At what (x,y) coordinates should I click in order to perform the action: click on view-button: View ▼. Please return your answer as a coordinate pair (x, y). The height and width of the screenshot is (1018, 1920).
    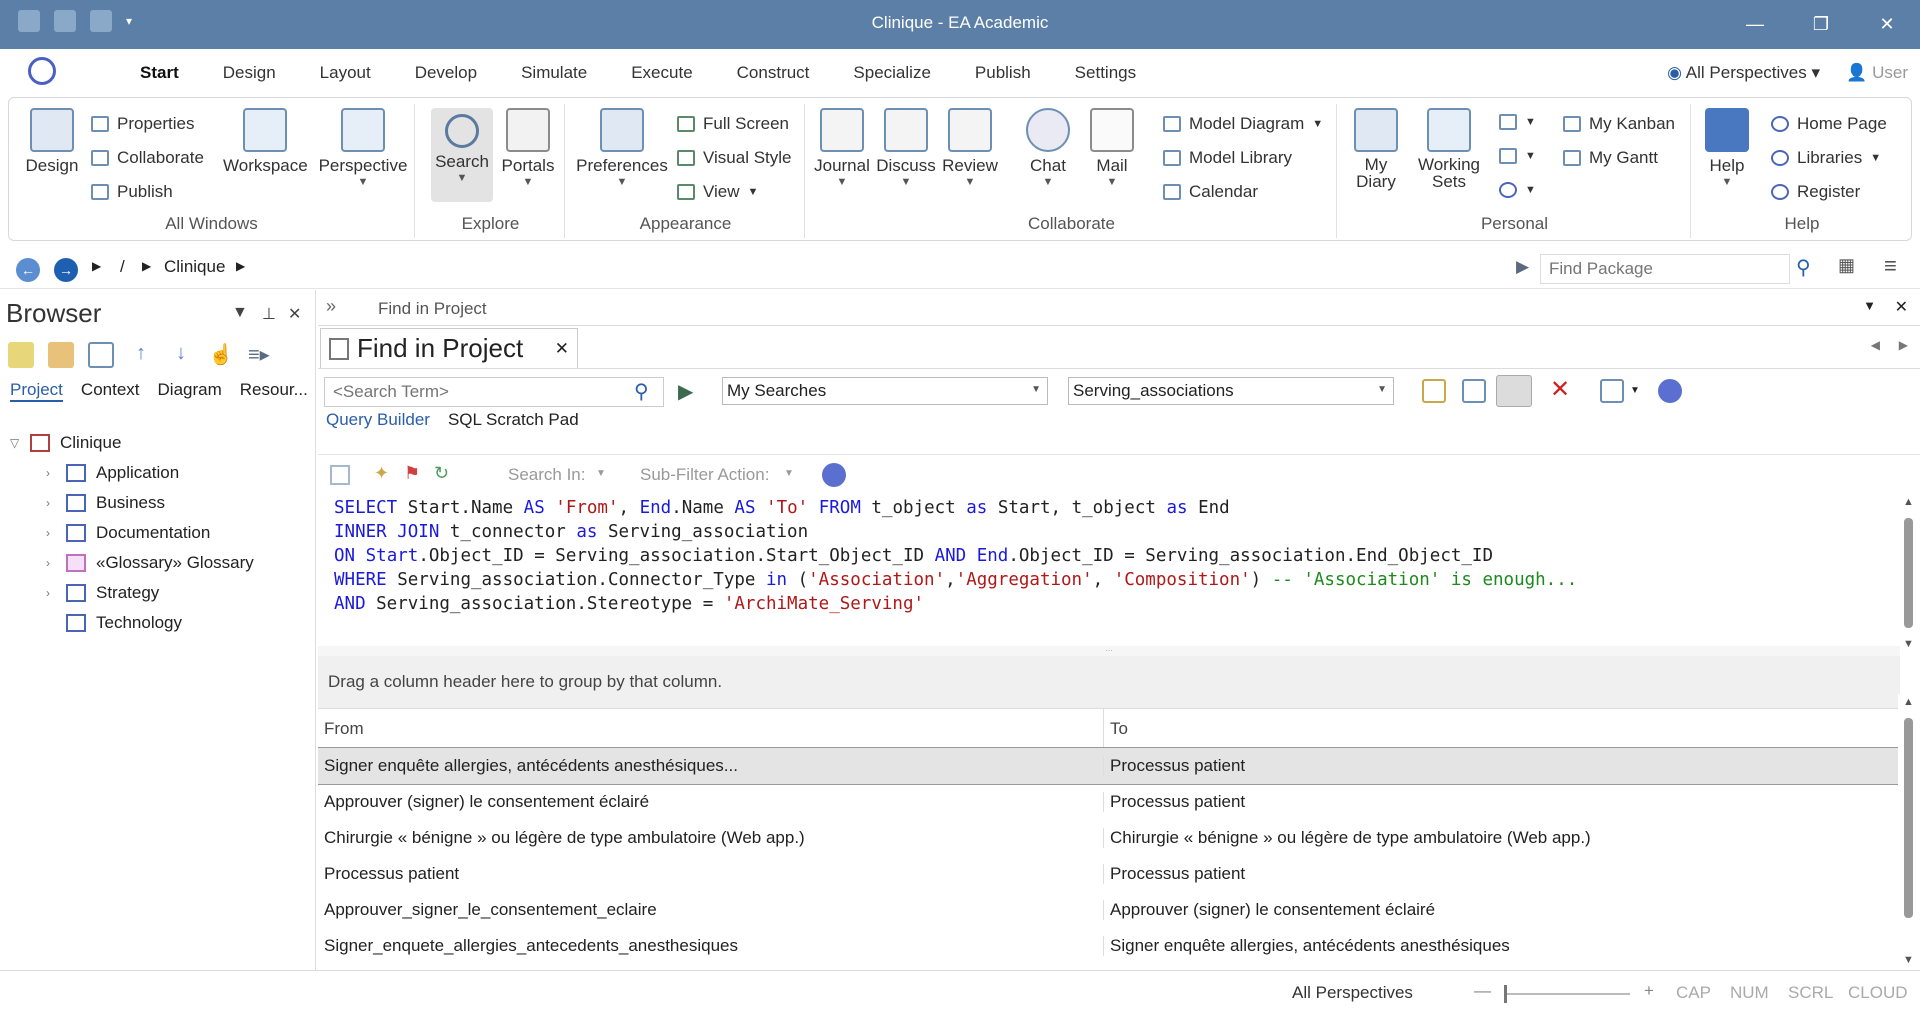
    Looking at the image, I should click on (717, 192).